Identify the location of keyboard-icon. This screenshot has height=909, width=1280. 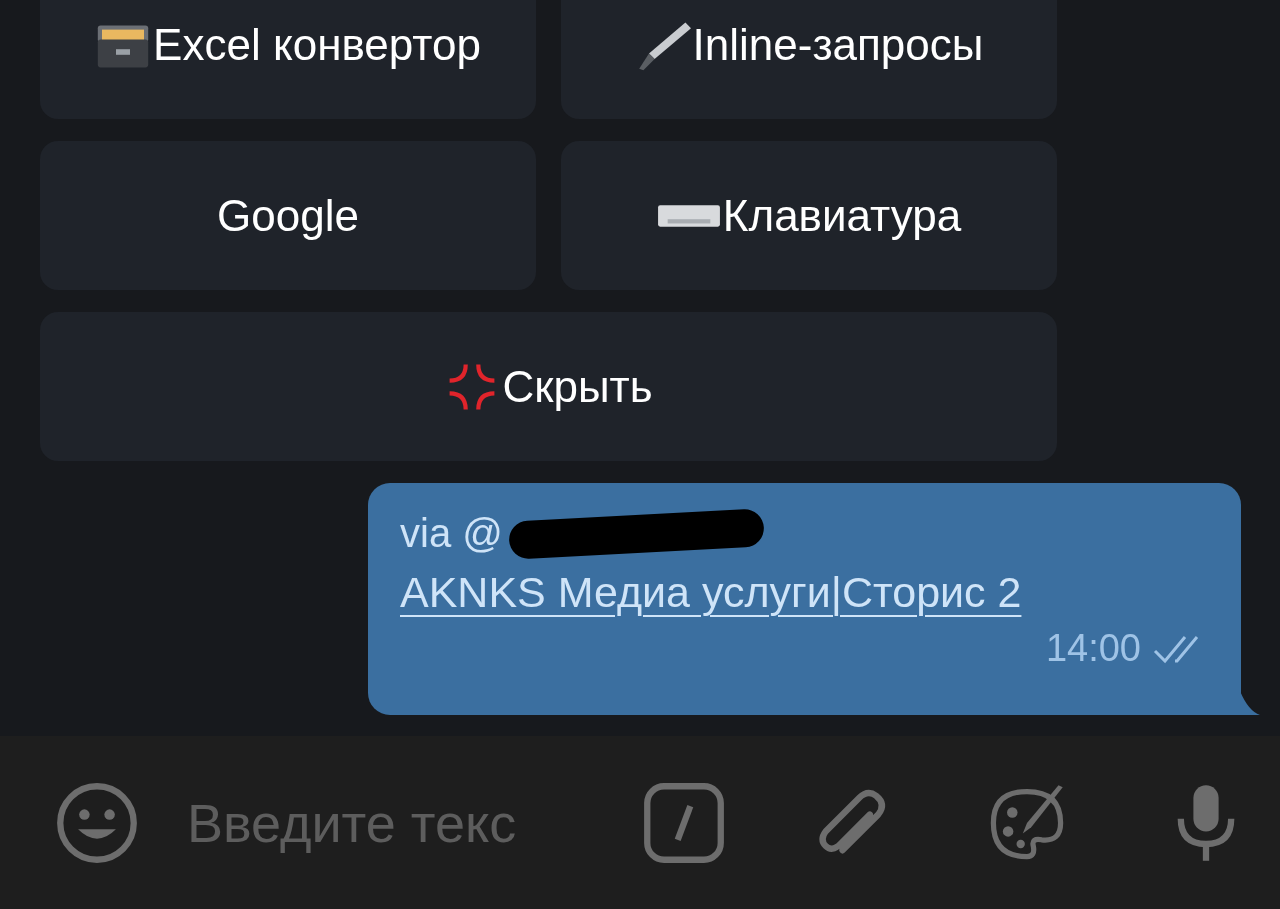
(688, 215).